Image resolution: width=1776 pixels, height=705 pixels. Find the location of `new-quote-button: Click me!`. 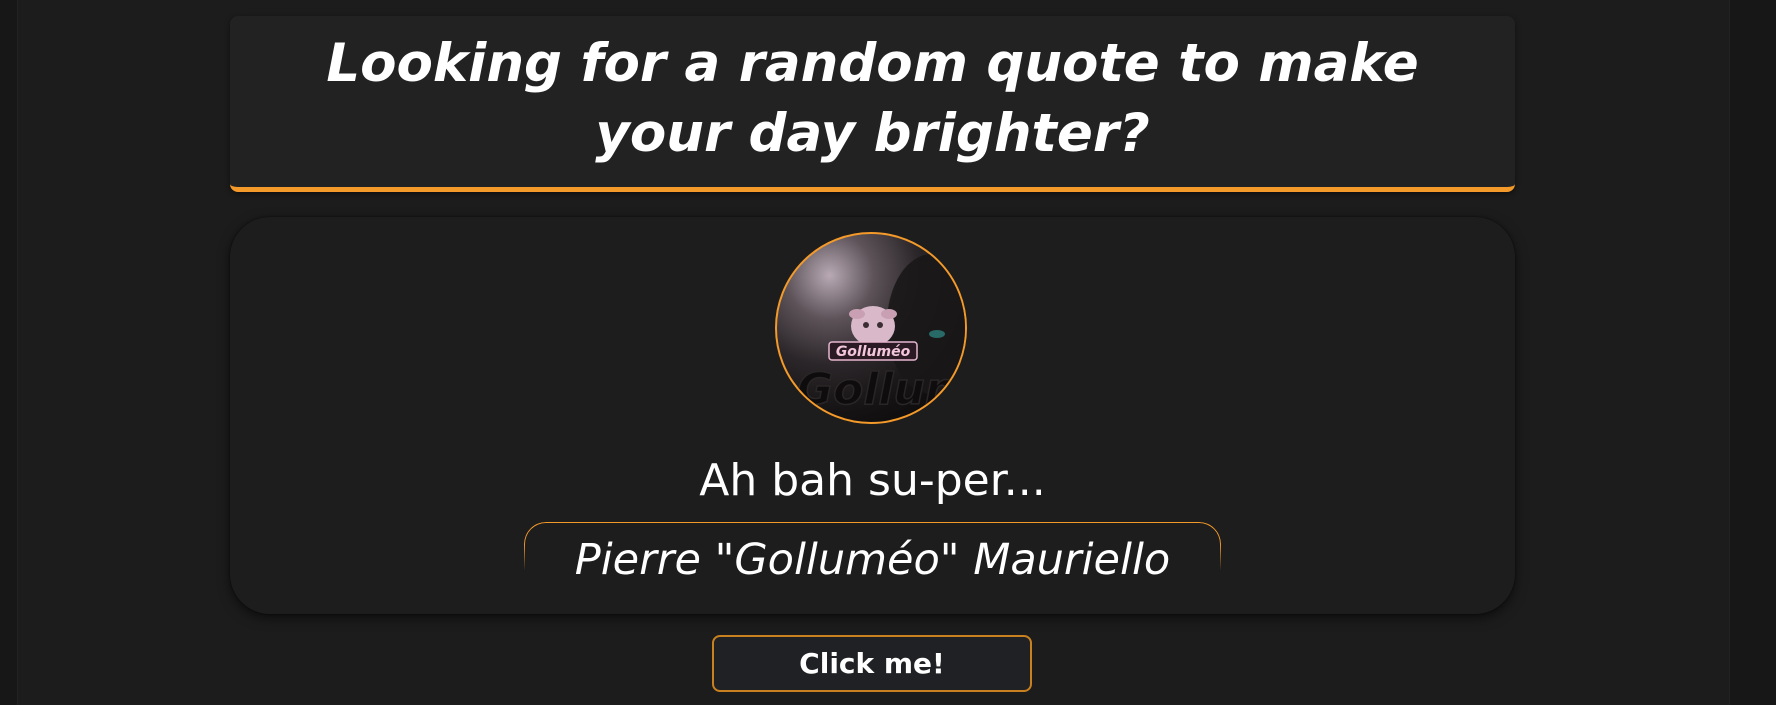

new-quote-button: Click me! is located at coordinates (872, 663).